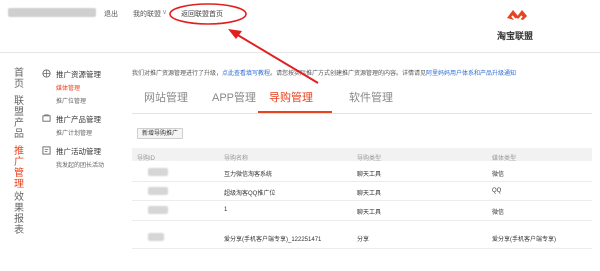 The width and height of the screenshot is (600, 271). I want to click on column-header-id: 导购ID, so click(146, 159).